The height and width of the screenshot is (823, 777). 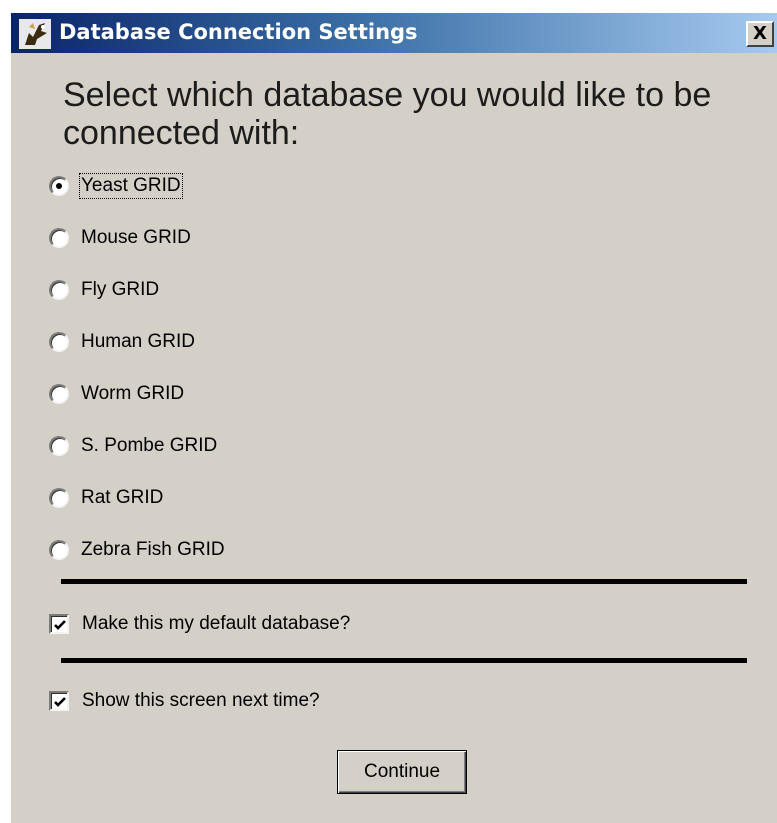 What do you see at coordinates (249, 344) in the screenshot?
I see `radio-human-grid: Human GRID` at bounding box center [249, 344].